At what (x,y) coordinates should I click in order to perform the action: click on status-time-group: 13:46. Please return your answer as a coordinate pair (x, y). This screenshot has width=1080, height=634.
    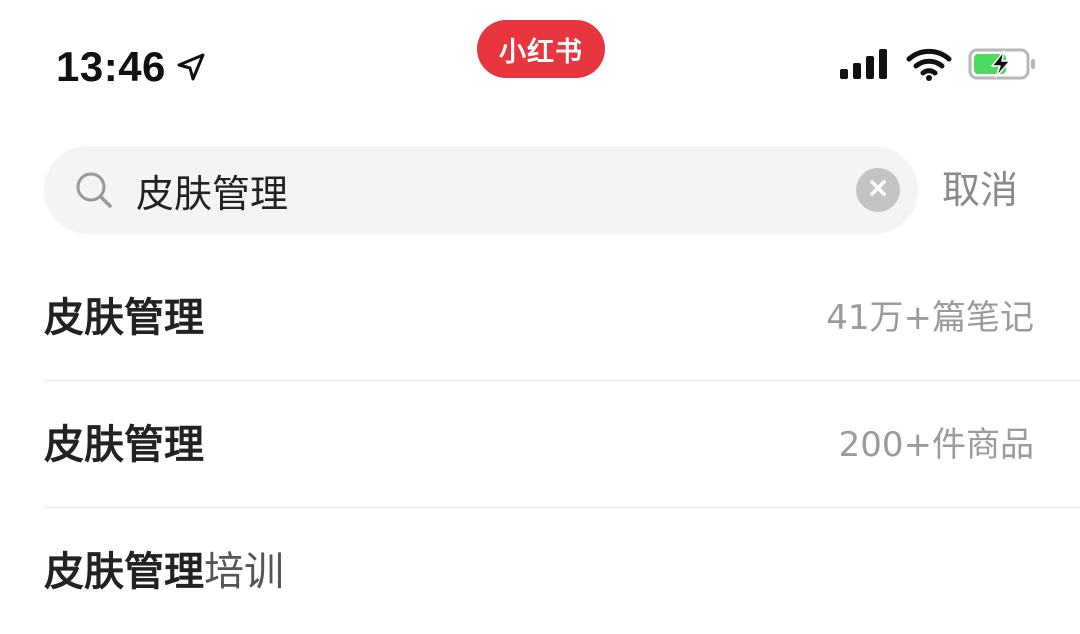
    Looking at the image, I should click on (131, 67).